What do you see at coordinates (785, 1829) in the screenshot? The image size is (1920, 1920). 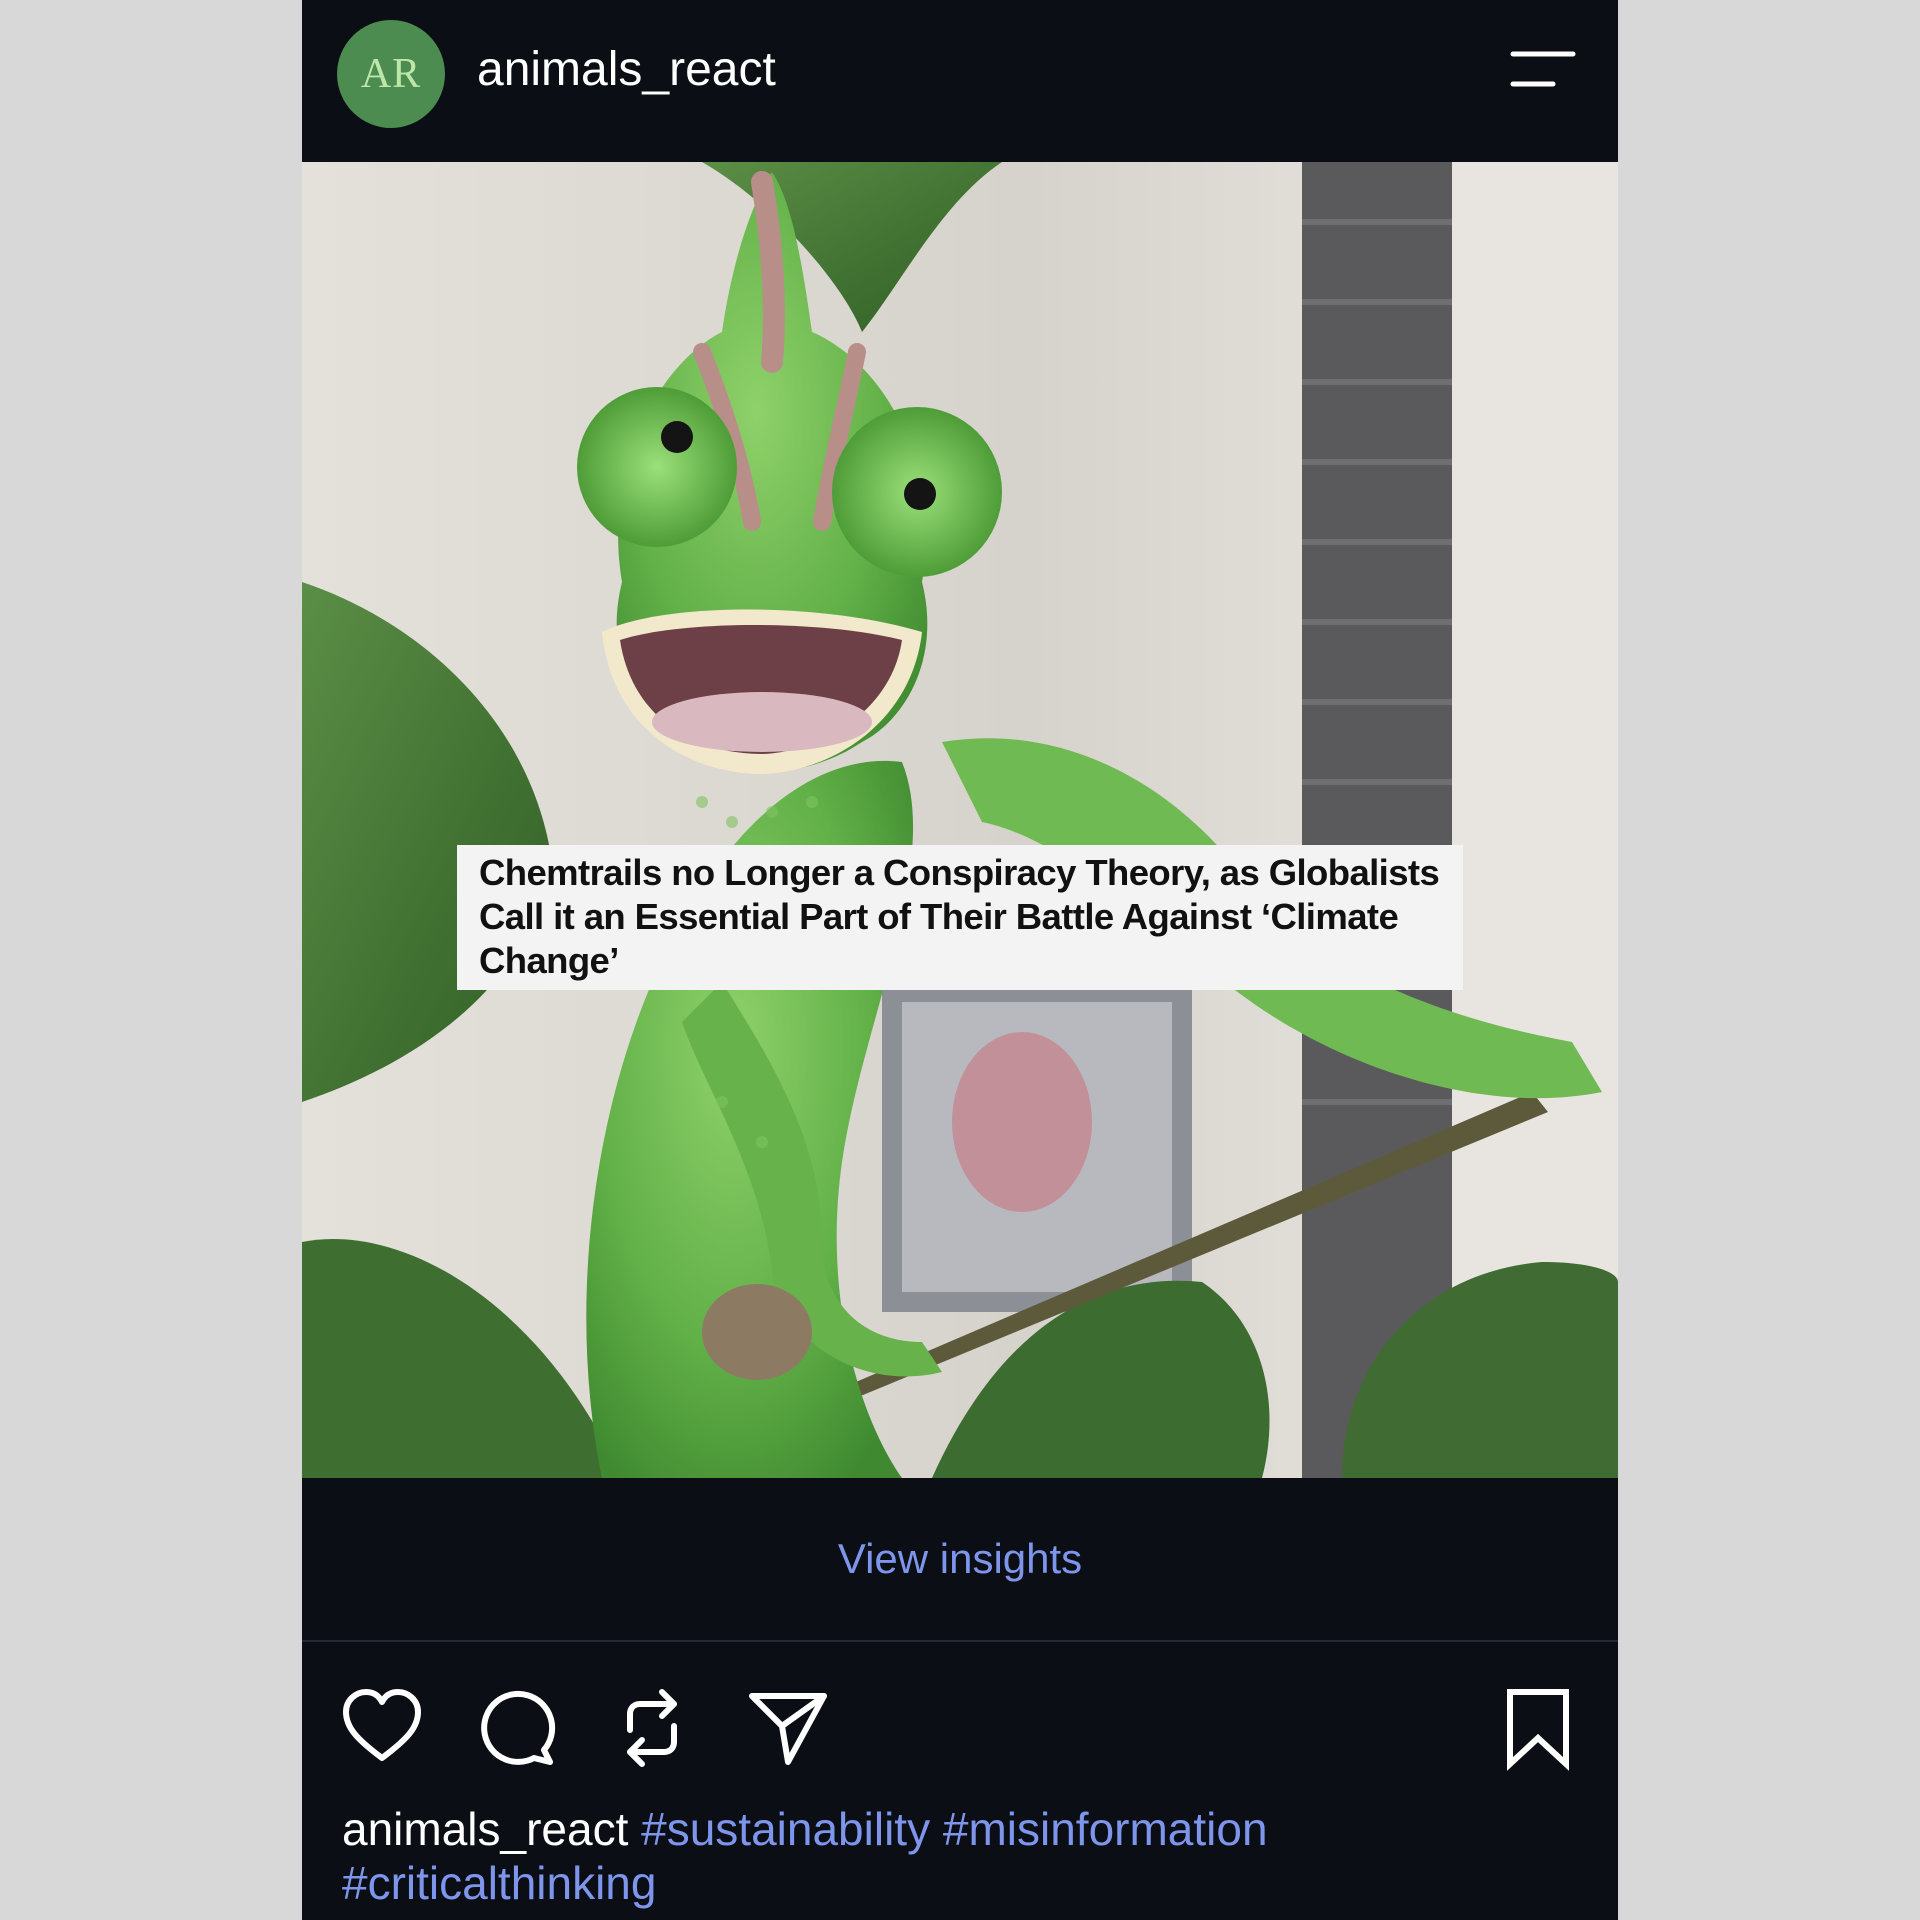 I see `hashtag-sustainability: #sustainability` at bounding box center [785, 1829].